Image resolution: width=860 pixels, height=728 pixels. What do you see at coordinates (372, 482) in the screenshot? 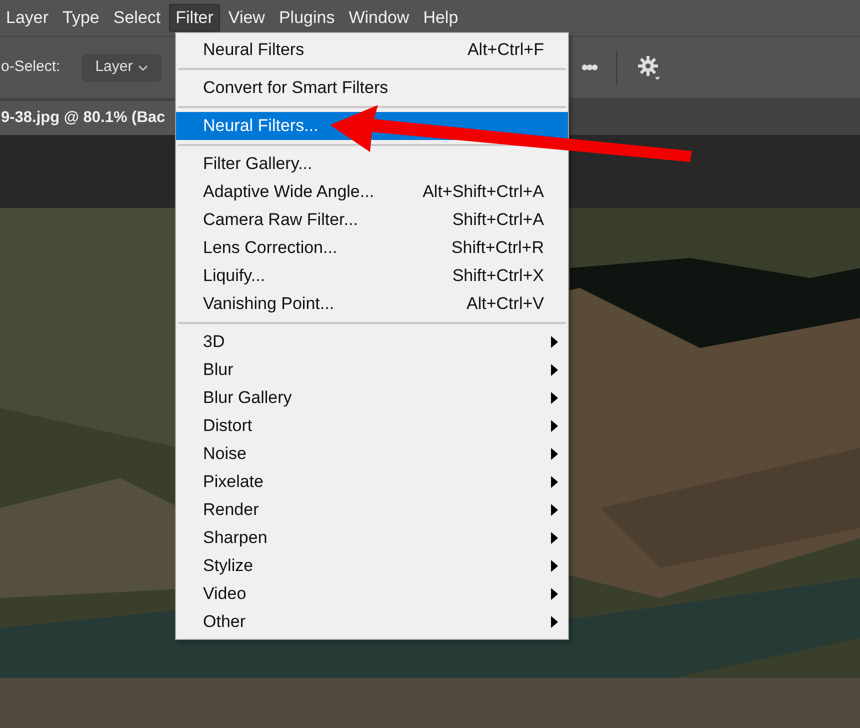
I see `menu-option: Pixelate` at bounding box center [372, 482].